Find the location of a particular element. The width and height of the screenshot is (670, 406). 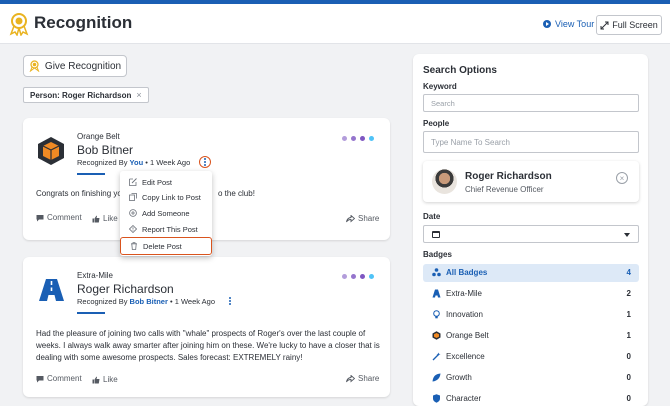

badge-filter-all: All Badges 4 is located at coordinates (531, 273).